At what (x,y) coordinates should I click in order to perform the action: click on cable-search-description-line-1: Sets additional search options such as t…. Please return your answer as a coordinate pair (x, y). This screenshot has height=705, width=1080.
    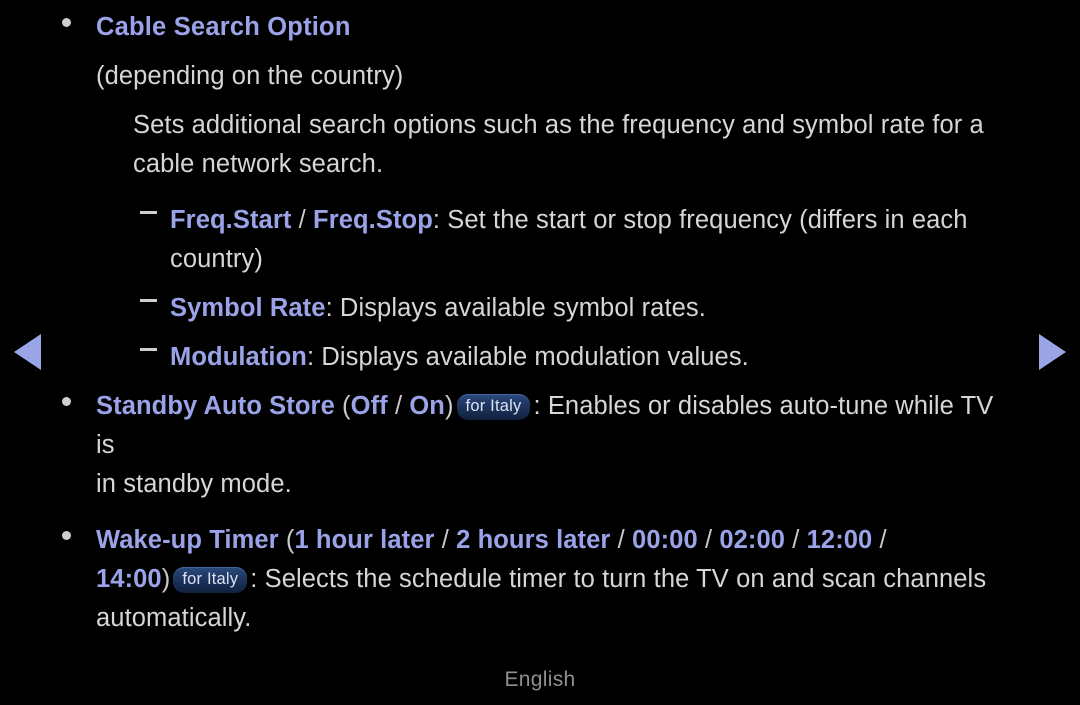
    Looking at the image, I should click on (558, 125).